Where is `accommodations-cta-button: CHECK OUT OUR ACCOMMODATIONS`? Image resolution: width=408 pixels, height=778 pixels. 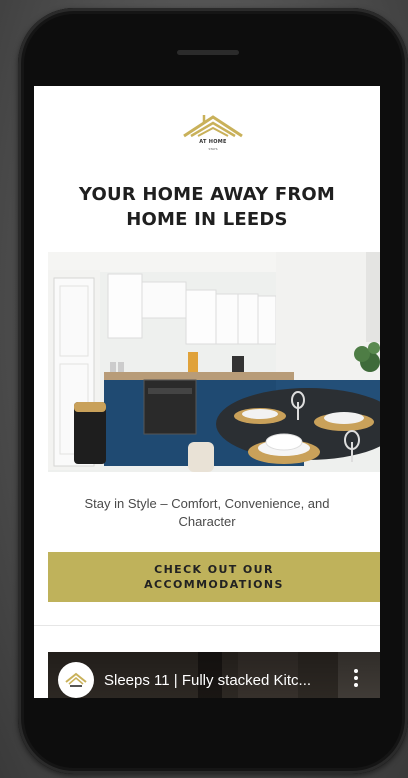 accommodations-cta-button: CHECK OUT OUR ACCOMMODATIONS is located at coordinates (214, 577).